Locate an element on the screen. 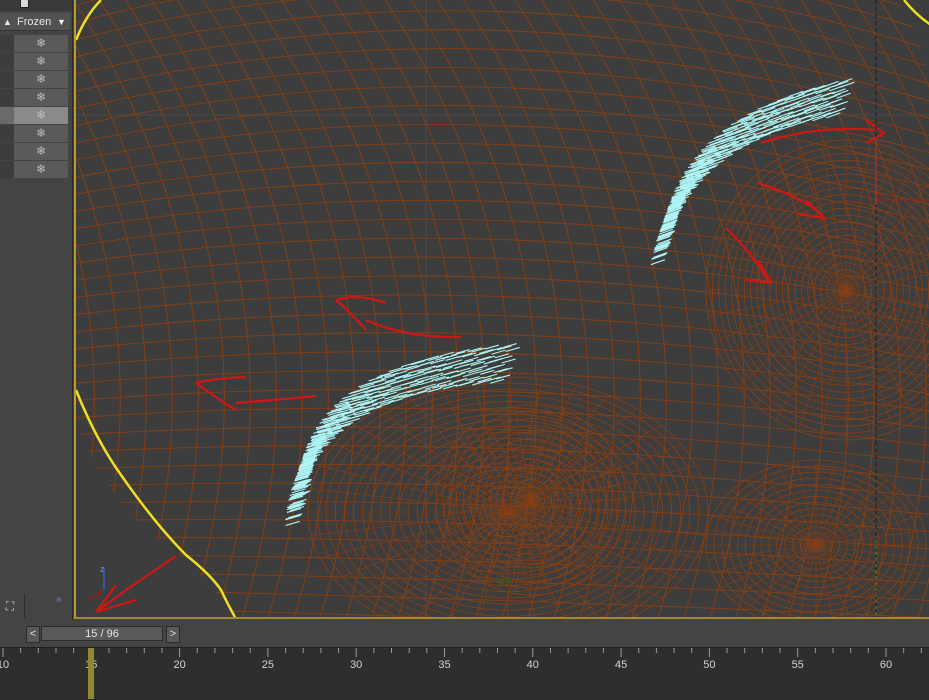 The height and width of the screenshot is (700, 929). frozen-column-header: ▲ Frozen ▼ is located at coordinates (35, 22).